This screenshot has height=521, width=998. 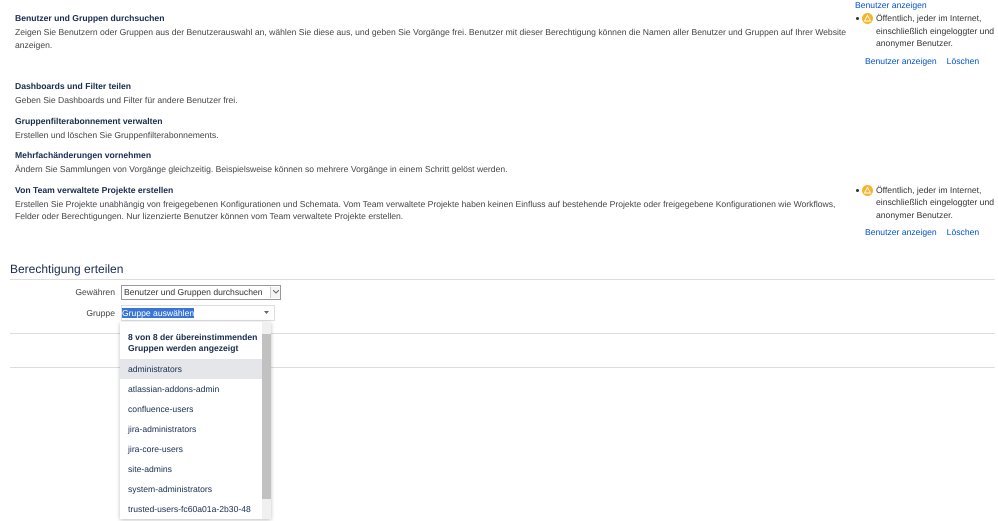 What do you see at coordinates (191, 509) in the screenshot?
I see `group-option: trusted-users-fc60a01a-2b30-48` at bounding box center [191, 509].